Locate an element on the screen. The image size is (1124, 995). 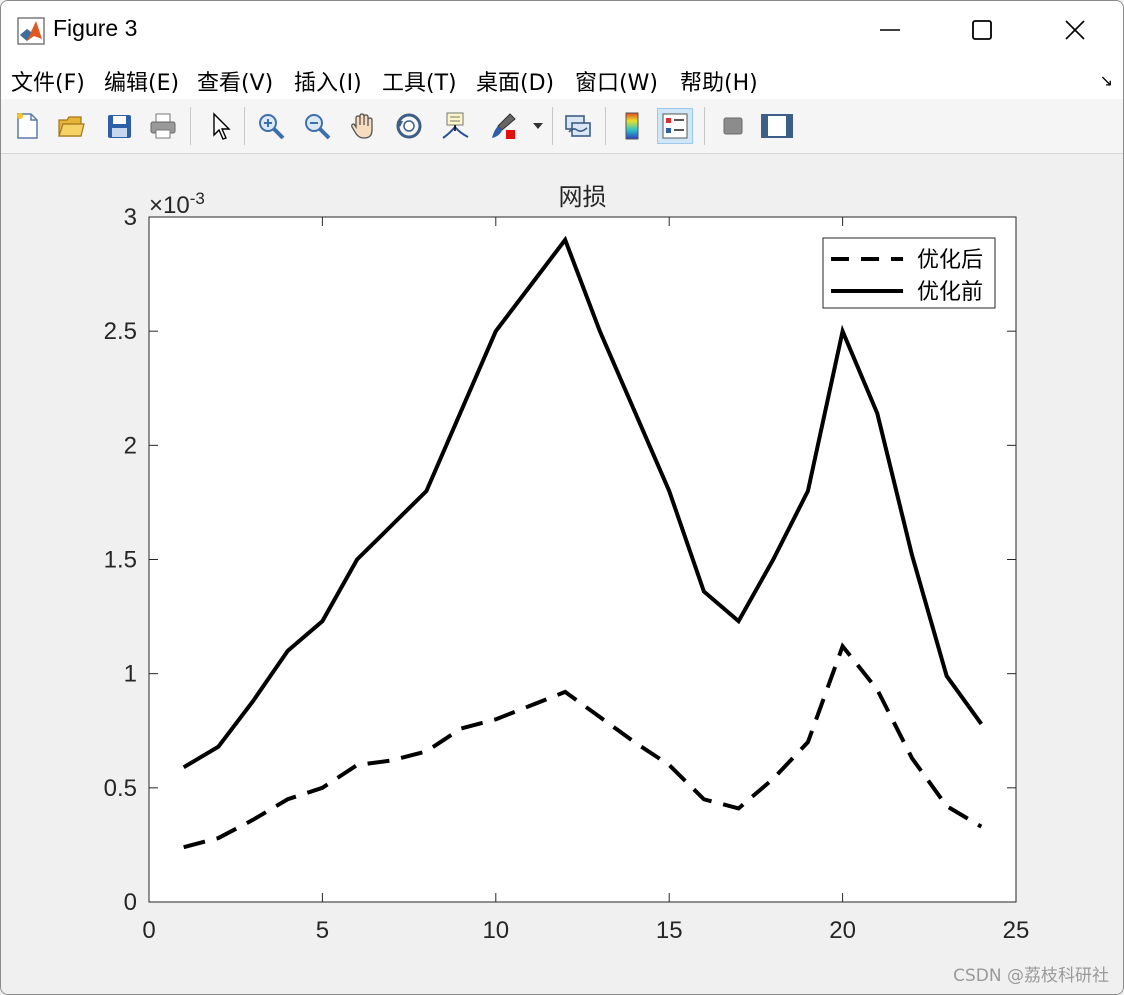
insert-colorbar-button is located at coordinates (632, 126).